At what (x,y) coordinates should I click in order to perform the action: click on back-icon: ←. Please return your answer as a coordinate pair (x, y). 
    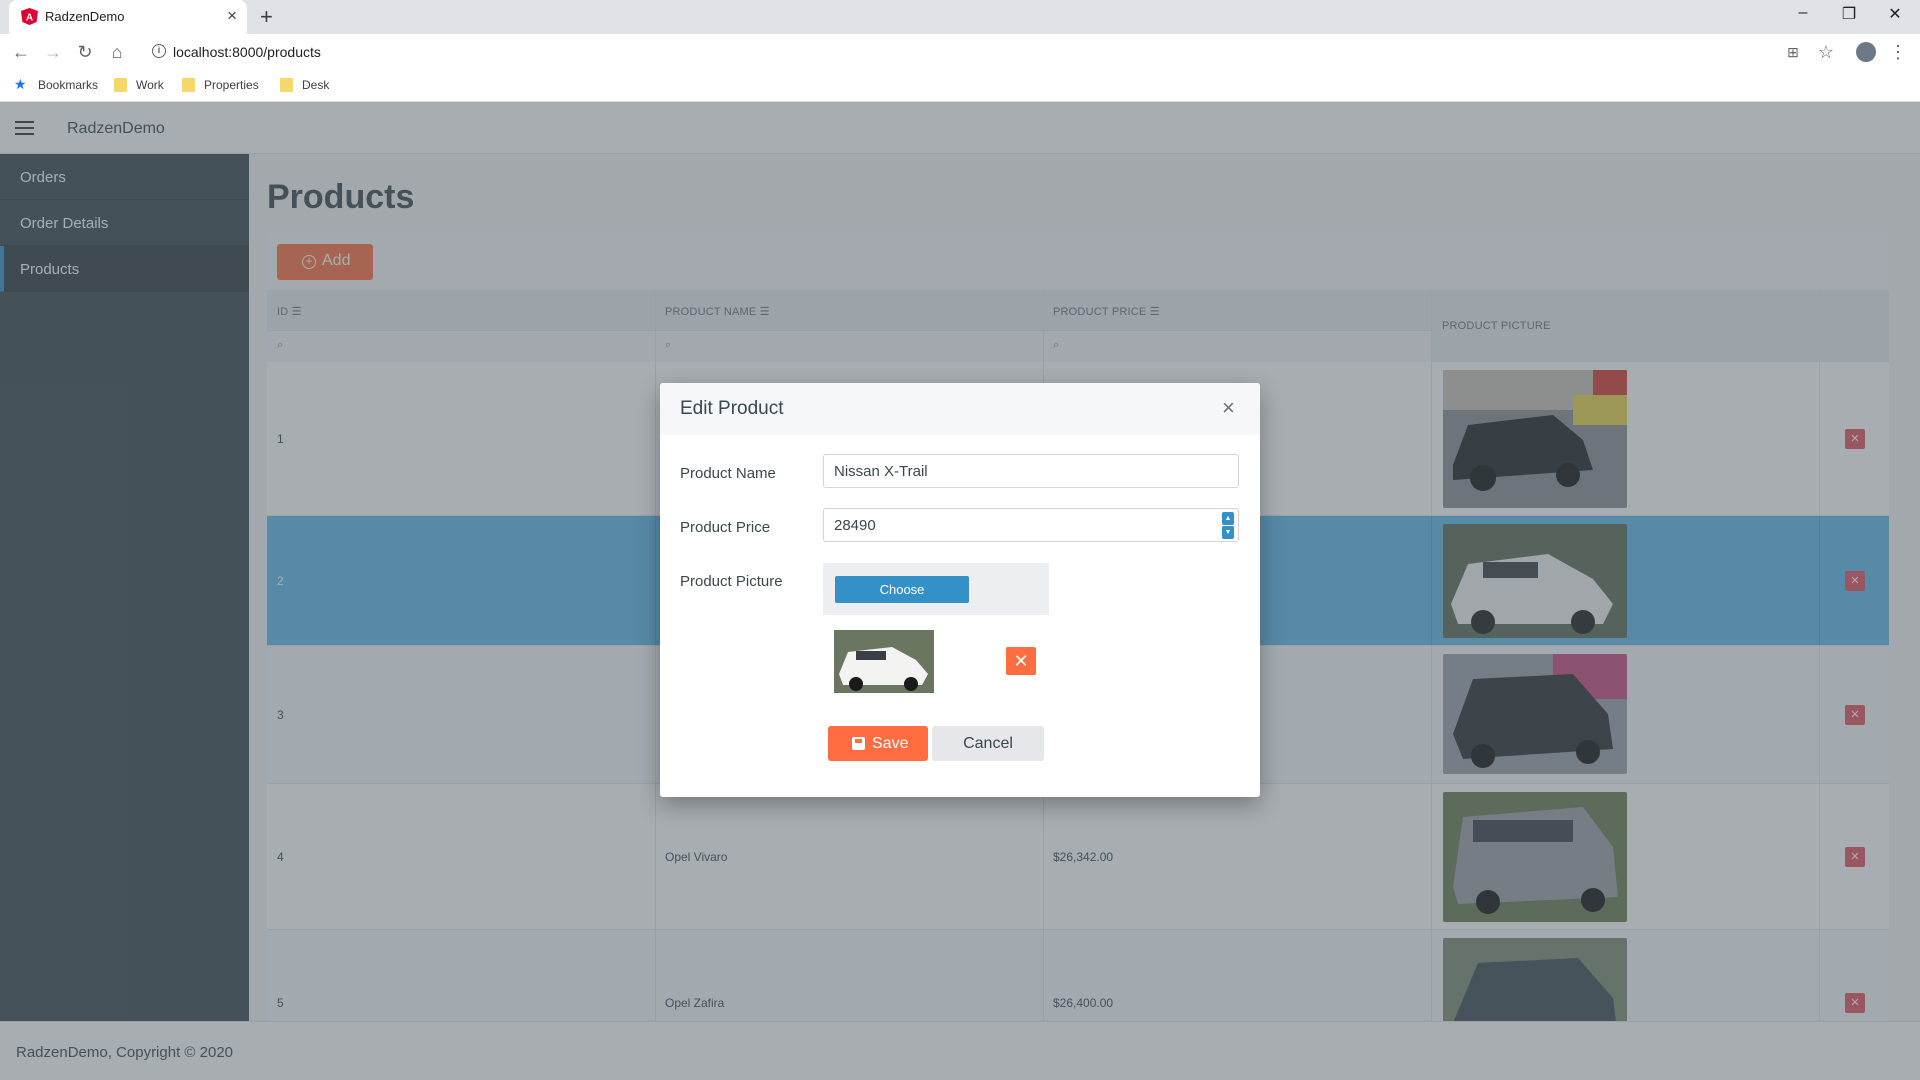
    Looking at the image, I should click on (21, 52).